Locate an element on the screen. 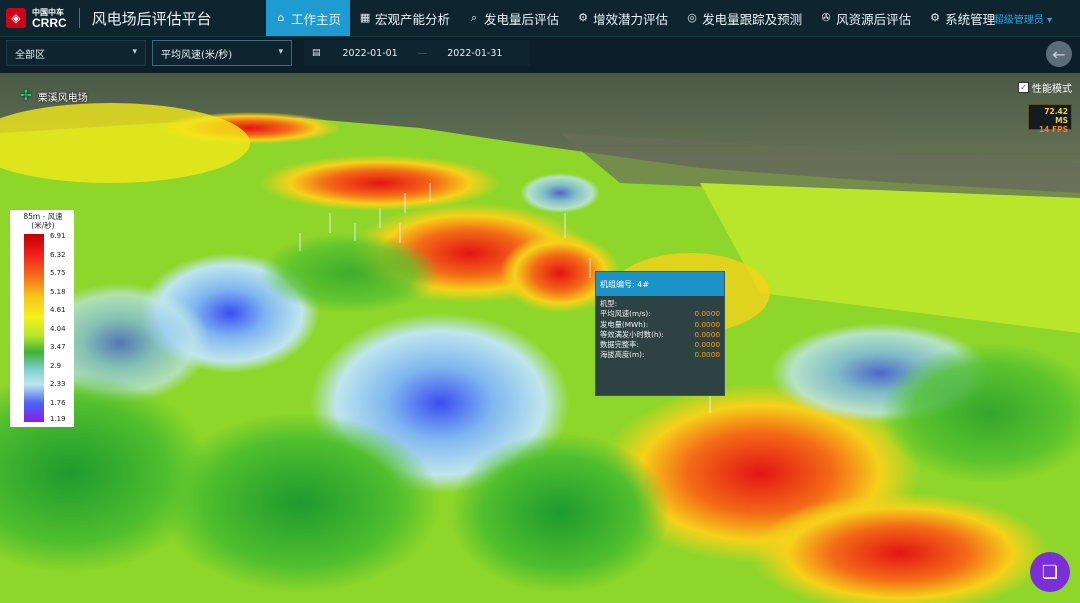  arrow-left-icon: ← is located at coordinates (1059, 54).